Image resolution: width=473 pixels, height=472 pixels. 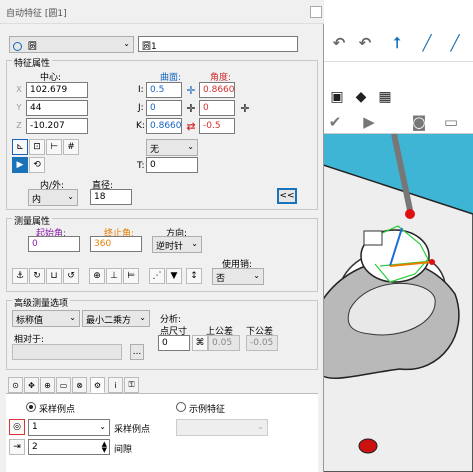 I want to click on reset-icon: ⟲, so click(x=37, y=165).